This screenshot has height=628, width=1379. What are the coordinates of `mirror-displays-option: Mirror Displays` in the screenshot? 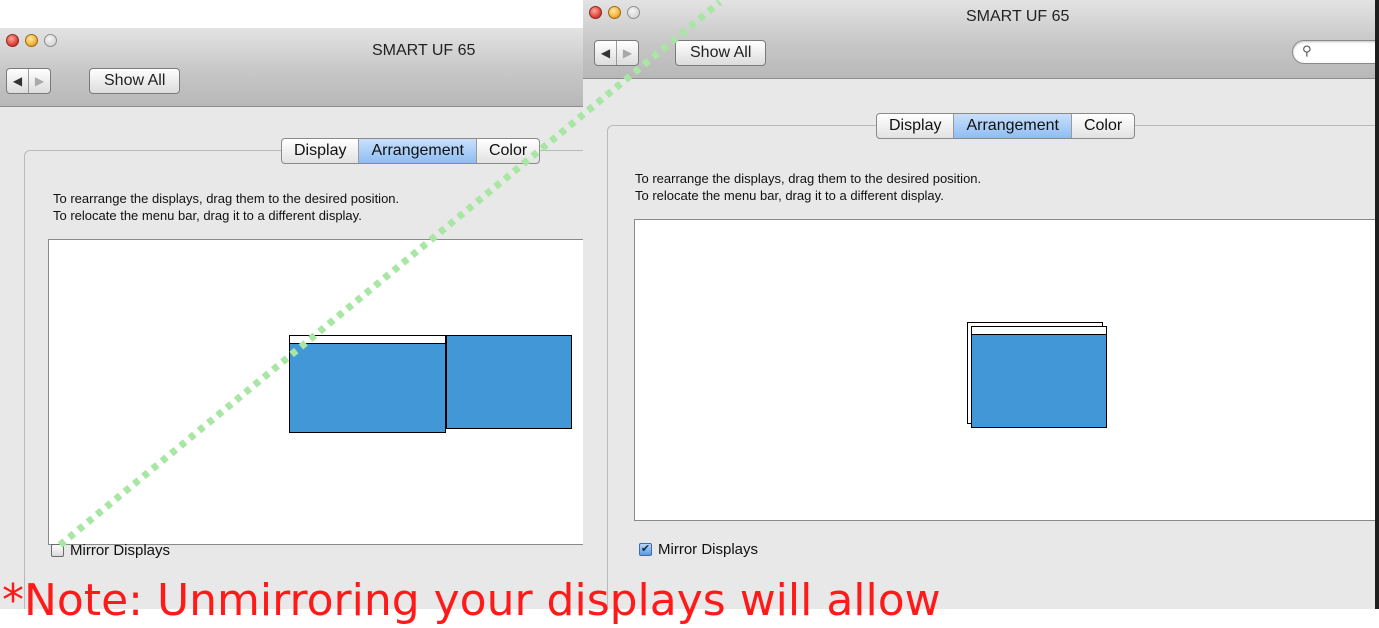 It's located at (110, 550).